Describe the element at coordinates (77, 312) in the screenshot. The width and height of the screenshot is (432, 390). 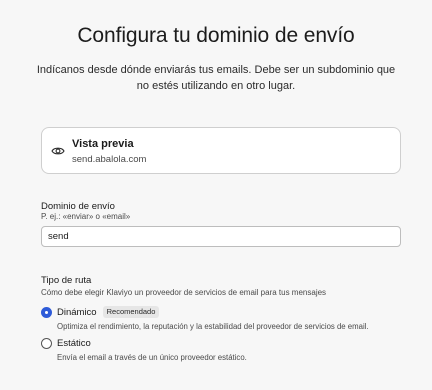
I see `dynamic-label: Dinámico` at that location.